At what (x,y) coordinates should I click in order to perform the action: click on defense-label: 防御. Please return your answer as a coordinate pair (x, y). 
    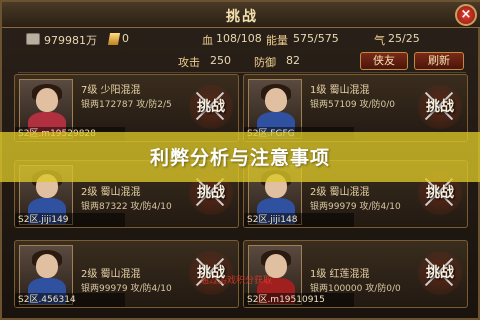
    Looking at the image, I should click on (265, 62).